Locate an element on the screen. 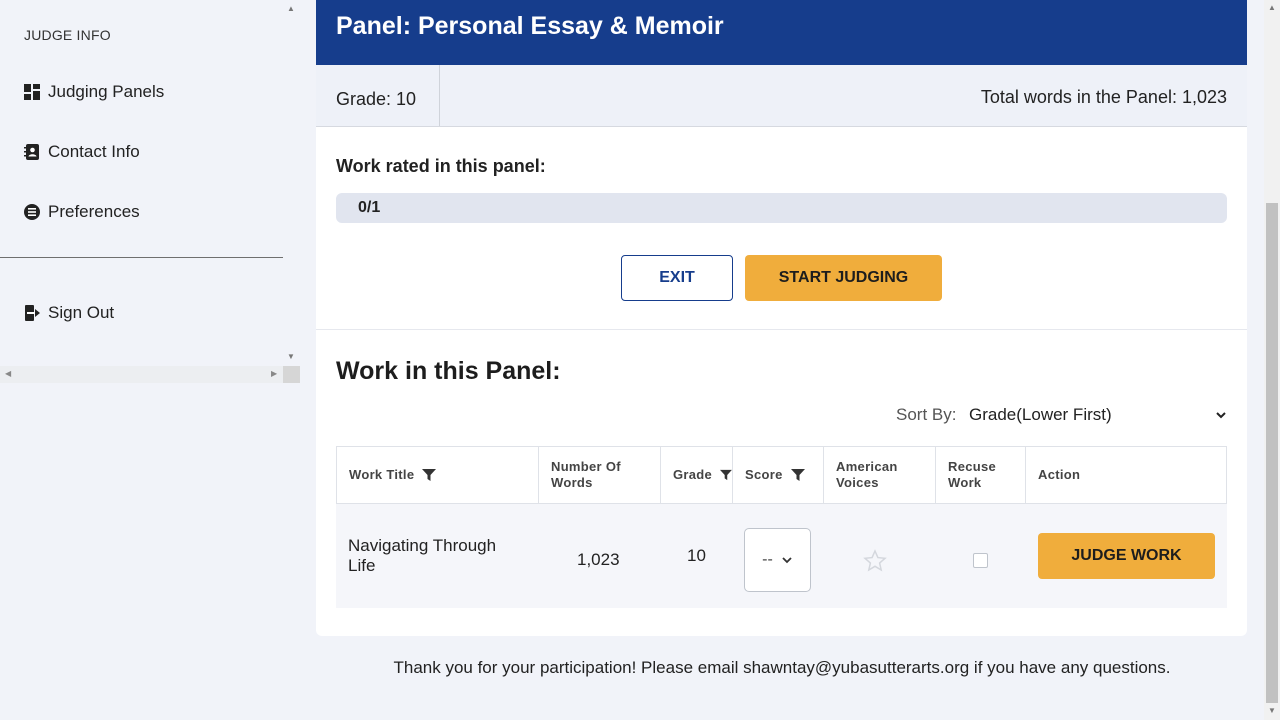 Image resolution: width=1280 pixels, height=720 pixels. sign-out-label: Sign Out is located at coordinates (81, 312).